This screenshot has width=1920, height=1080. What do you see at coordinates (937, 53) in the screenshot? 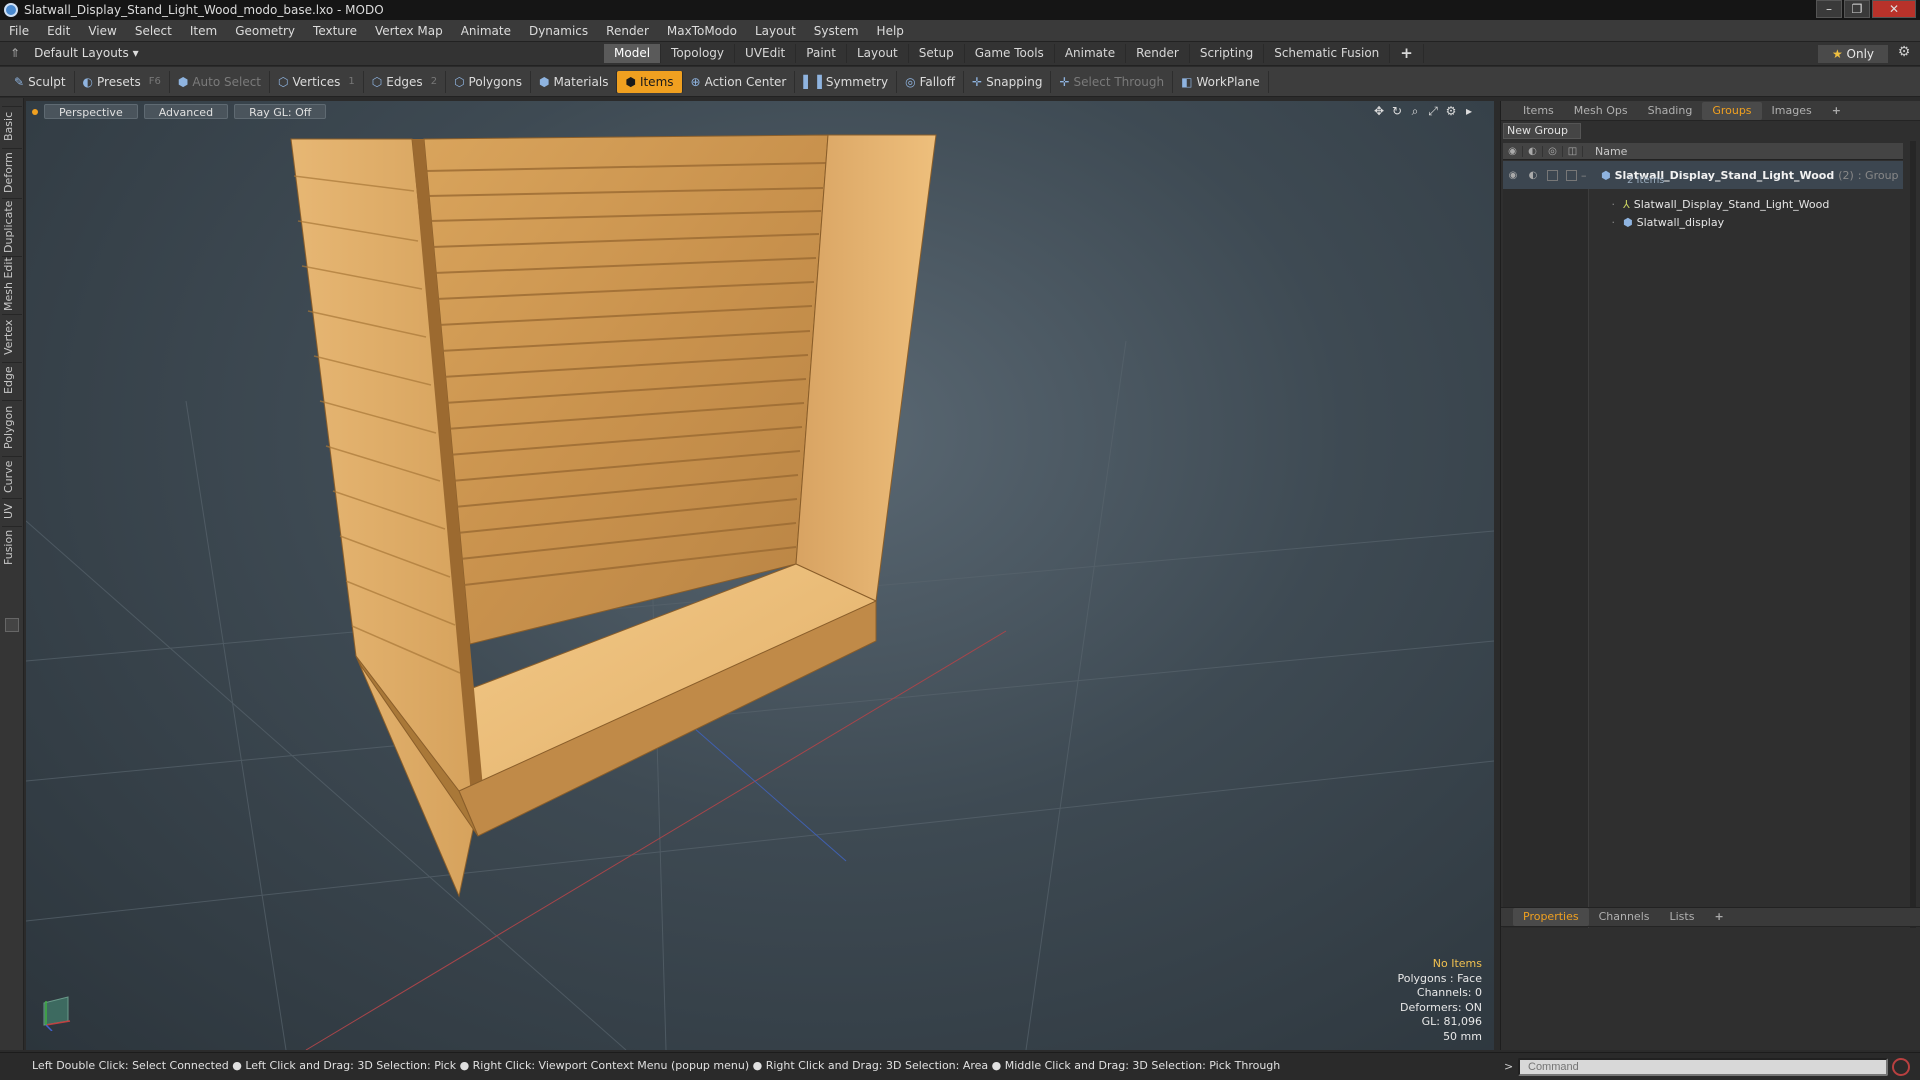
I see `tab-setup: Setup` at bounding box center [937, 53].